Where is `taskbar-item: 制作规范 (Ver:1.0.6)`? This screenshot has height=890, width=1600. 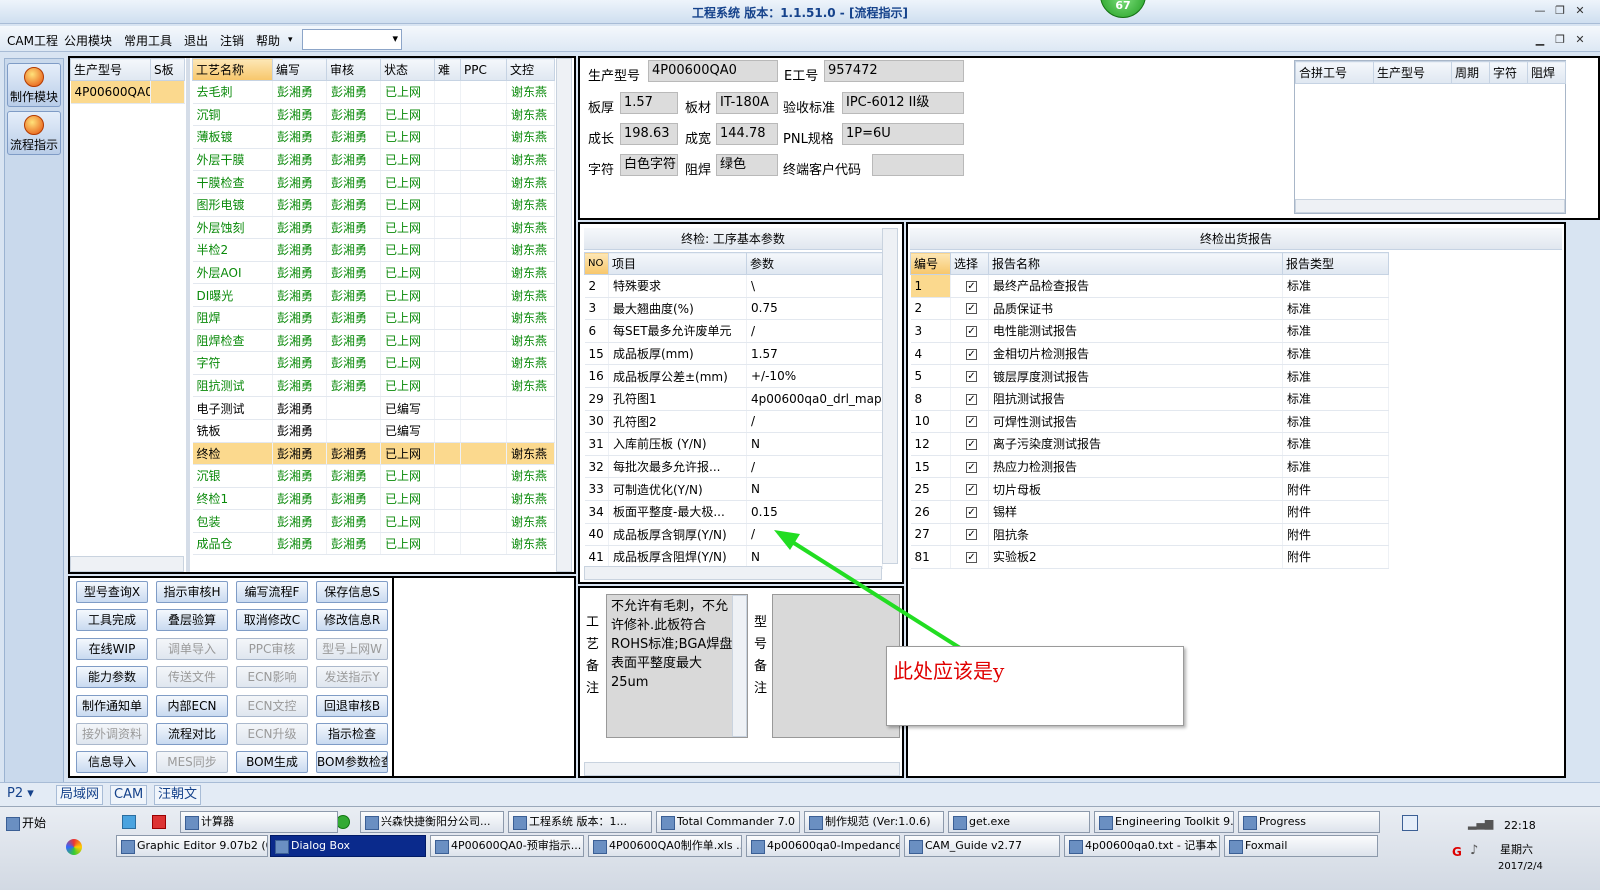 taskbar-item: 制作规范 (Ver:1.0.6) is located at coordinates (874, 822).